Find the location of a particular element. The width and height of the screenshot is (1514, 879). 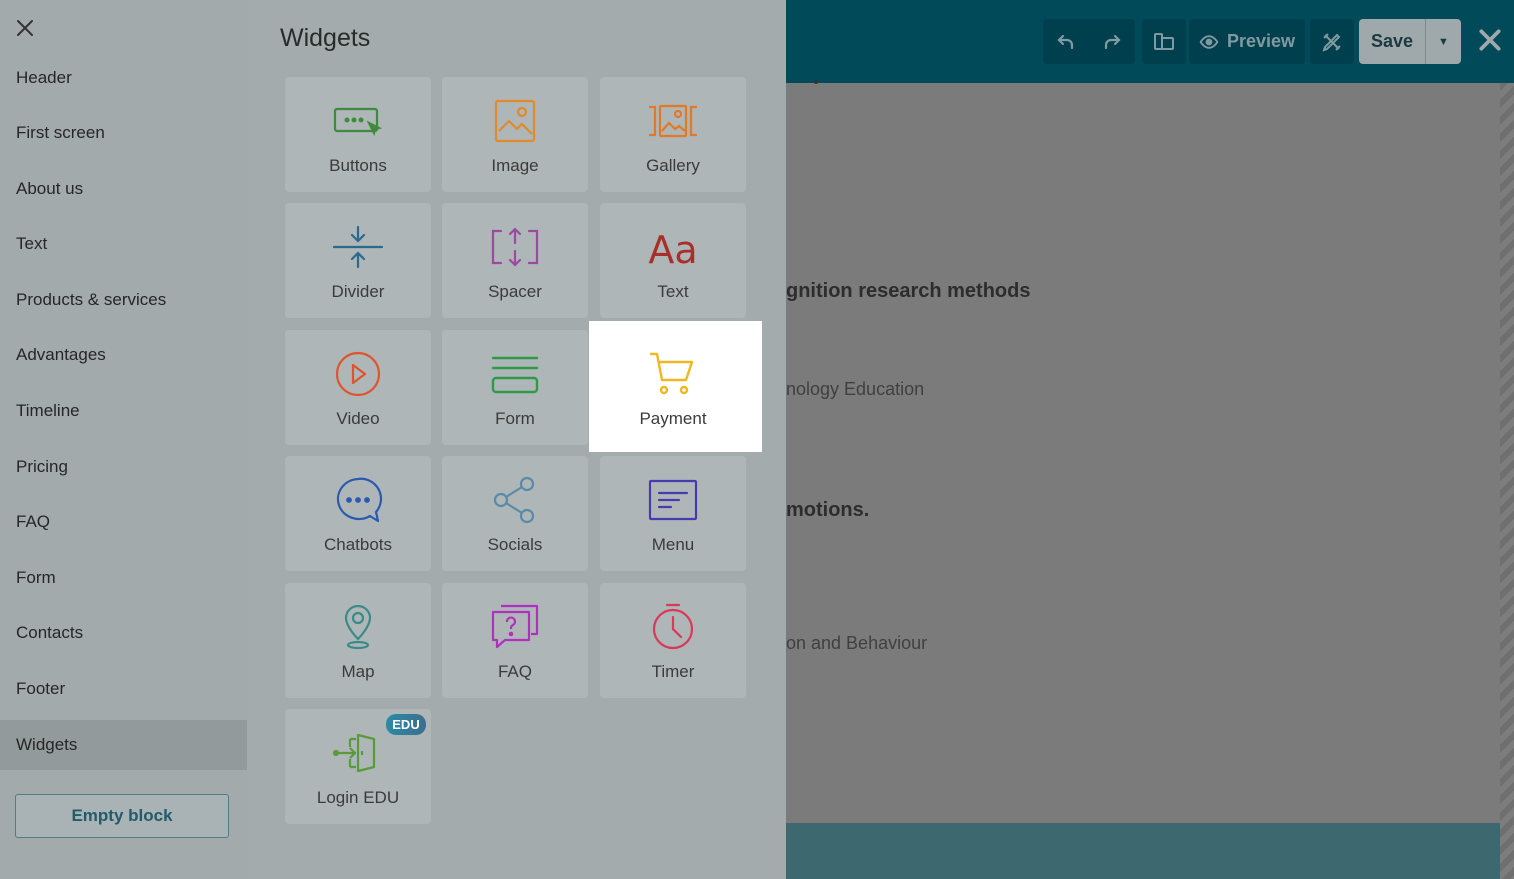

eye-icon is located at coordinates (1209, 41).